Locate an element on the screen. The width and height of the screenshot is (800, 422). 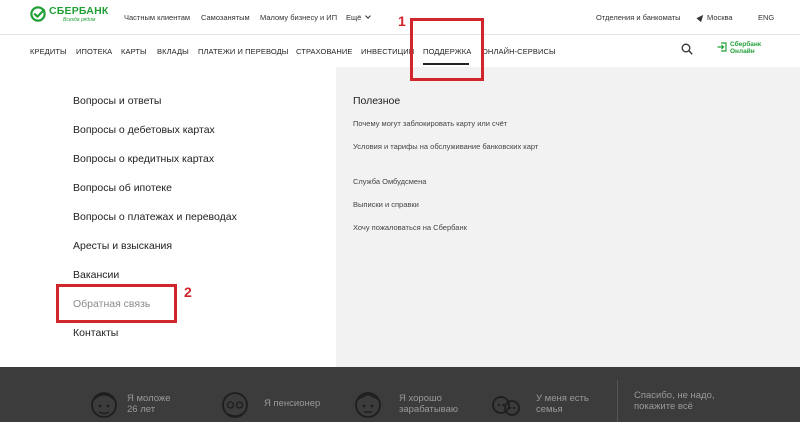
young-person-icon is located at coordinates (104, 405).